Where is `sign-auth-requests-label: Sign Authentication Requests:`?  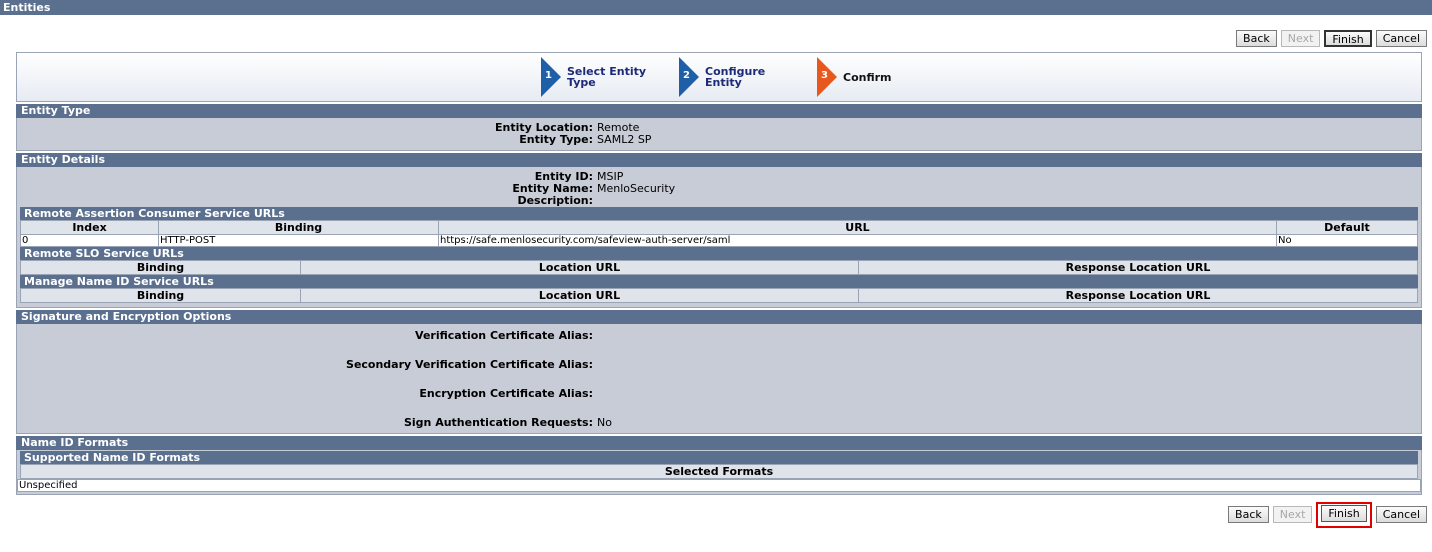 sign-auth-requests-label: Sign Authentication Requests: is located at coordinates (498, 422).